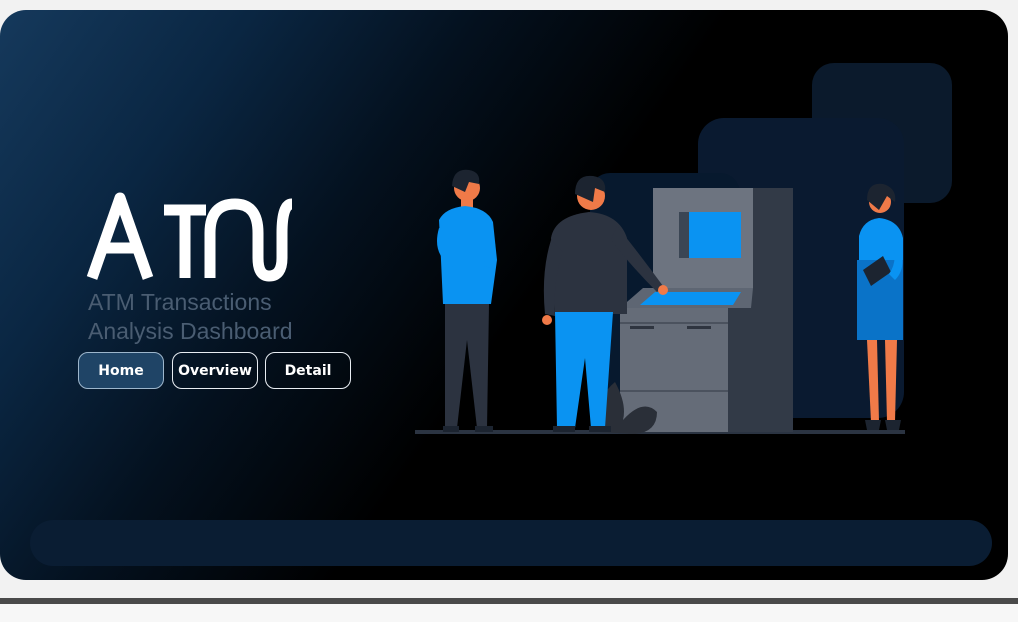 The height and width of the screenshot is (622, 1018). Describe the element at coordinates (180, 302) in the screenshot. I see `subtitle-line-1: ATM Transactions` at that location.